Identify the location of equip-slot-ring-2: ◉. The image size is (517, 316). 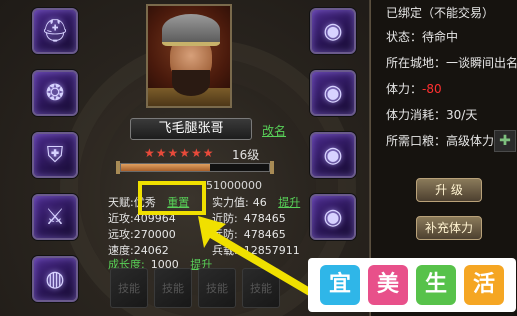
(333, 93).